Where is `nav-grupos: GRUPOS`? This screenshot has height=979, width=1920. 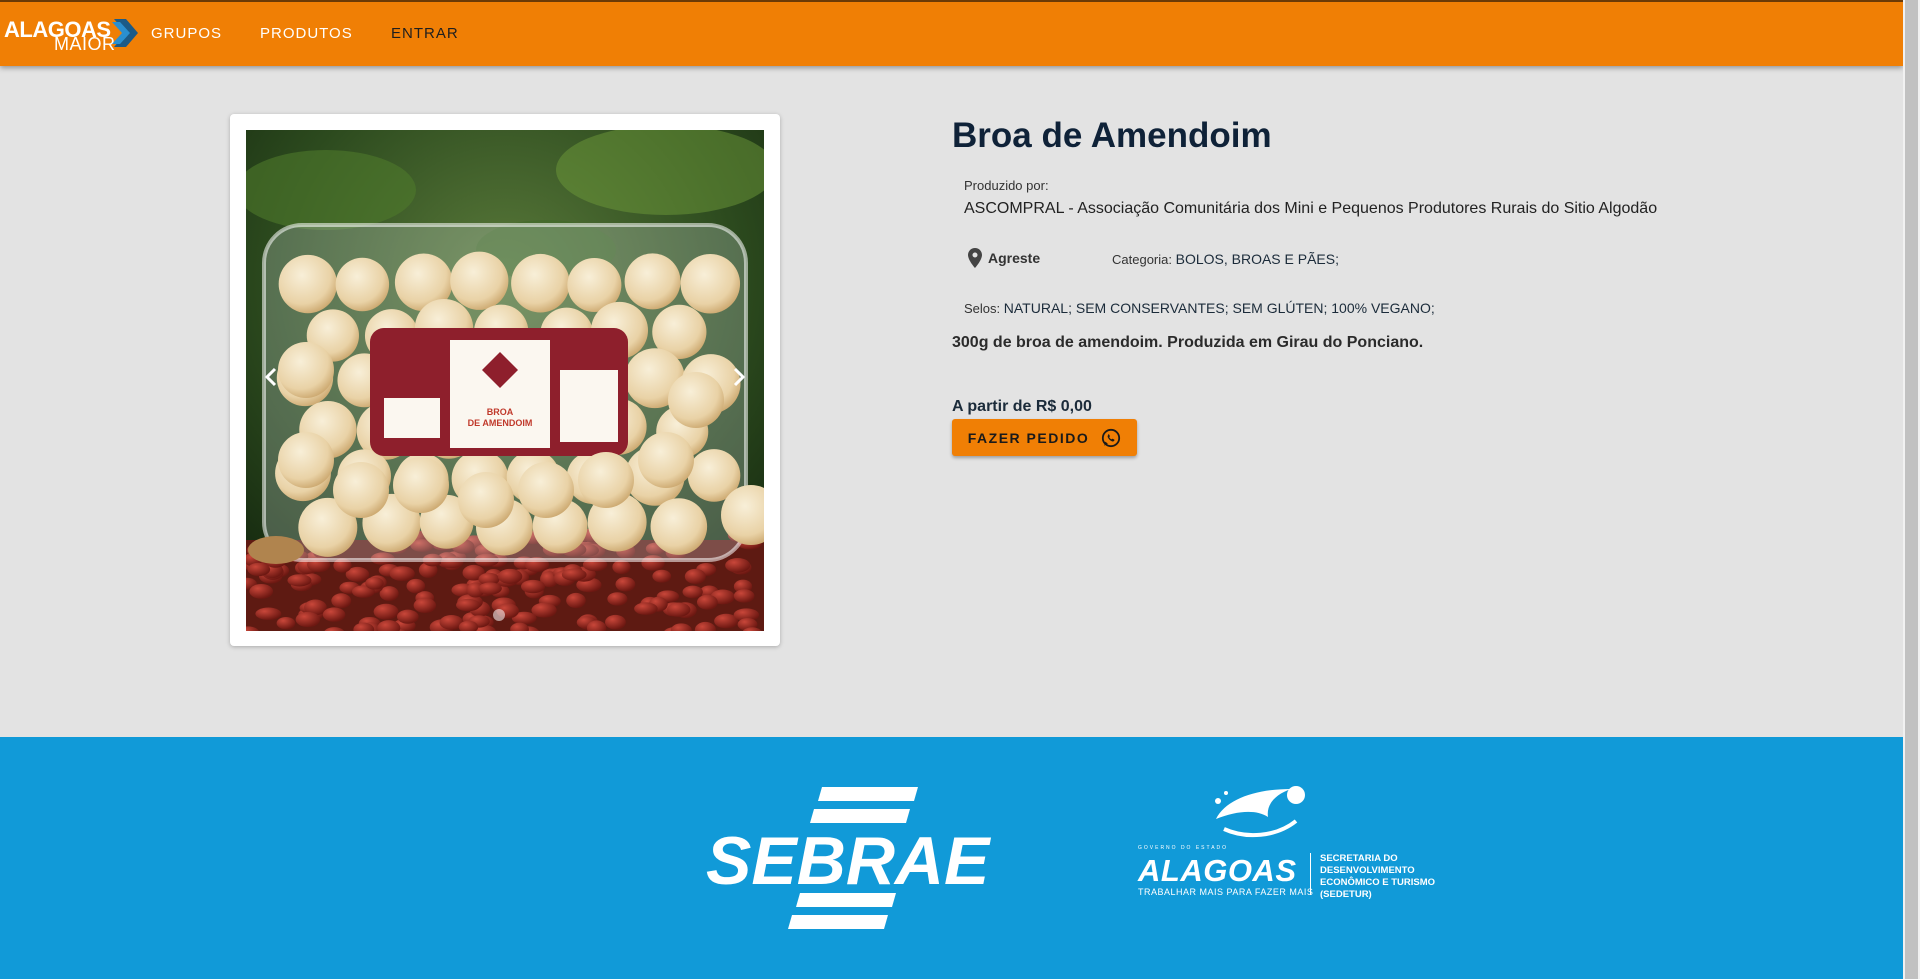
nav-grupos: GRUPOS is located at coordinates (186, 33).